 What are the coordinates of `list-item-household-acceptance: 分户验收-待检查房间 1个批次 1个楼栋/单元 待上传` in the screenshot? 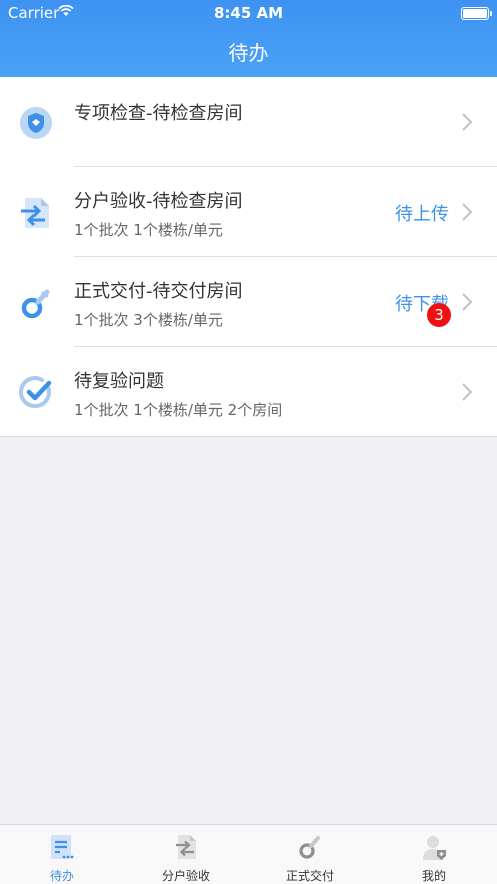 It's located at (248, 212).